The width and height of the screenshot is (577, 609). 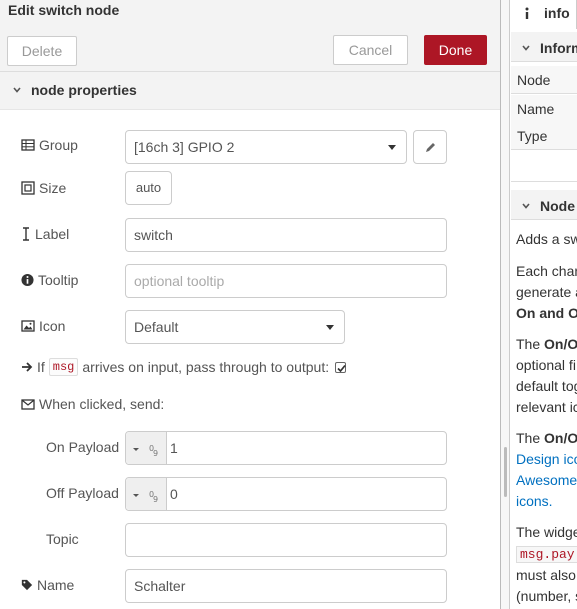 What do you see at coordinates (235, 327) in the screenshot?
I see `icon-select: Default` at bounding box center [235, 327].